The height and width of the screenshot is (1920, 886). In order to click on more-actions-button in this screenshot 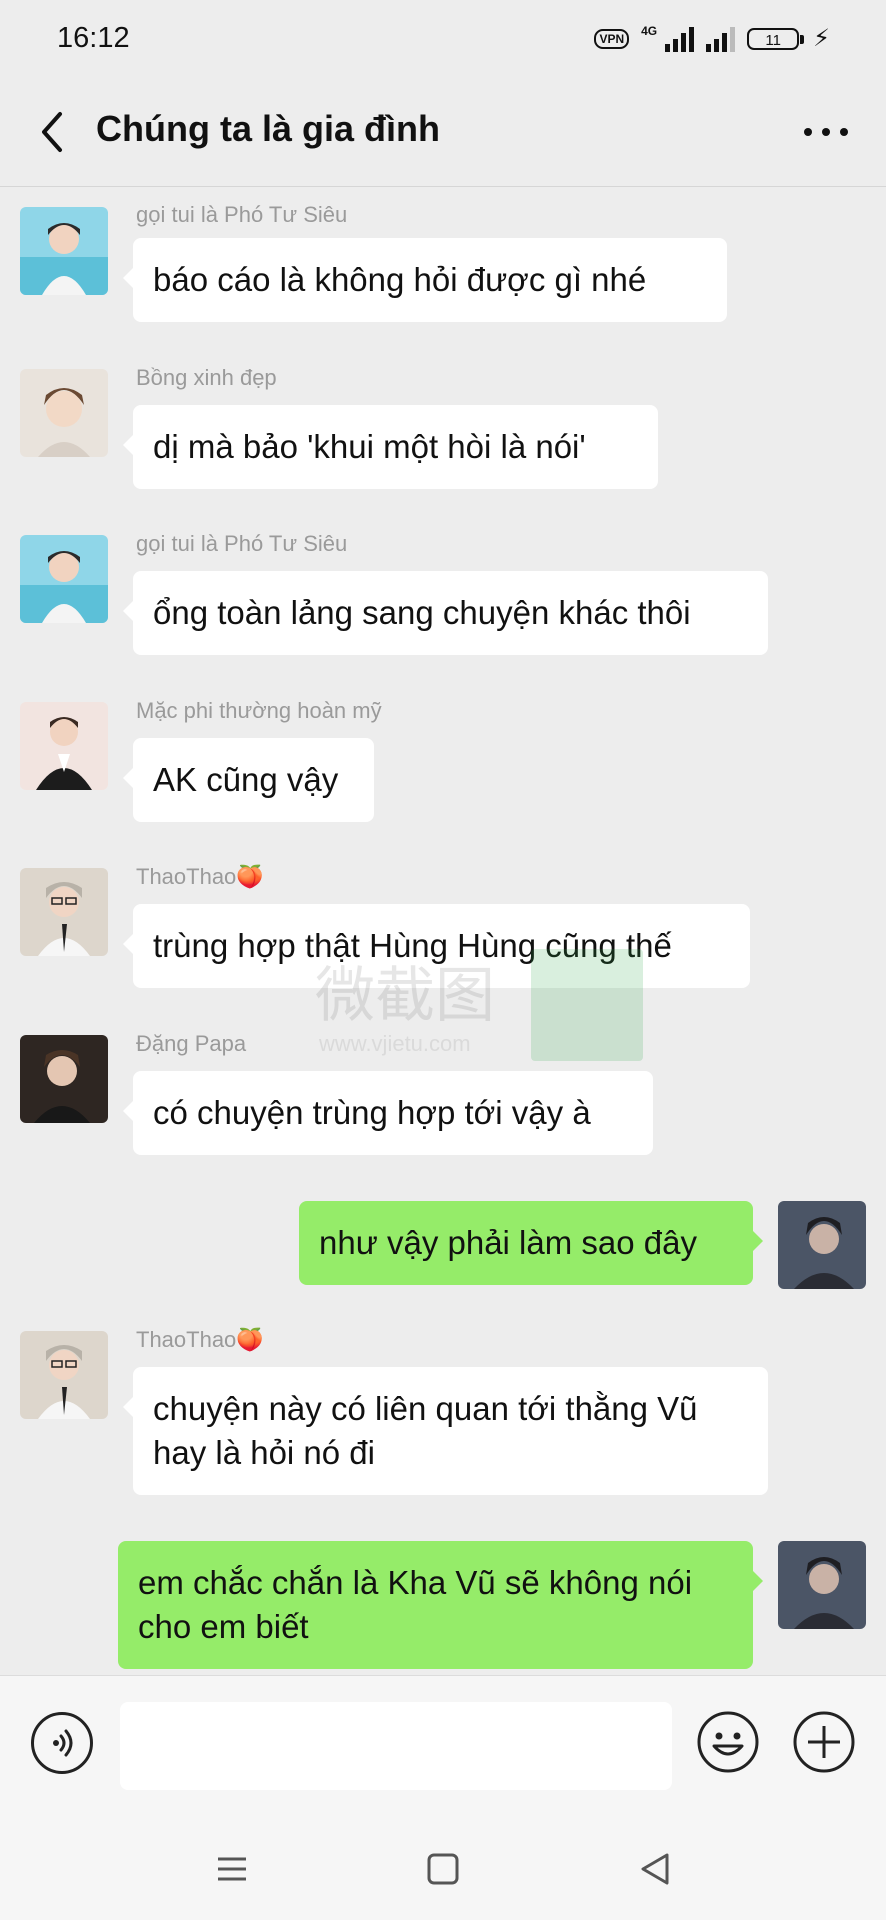, I will do `click(824, 1742)`.